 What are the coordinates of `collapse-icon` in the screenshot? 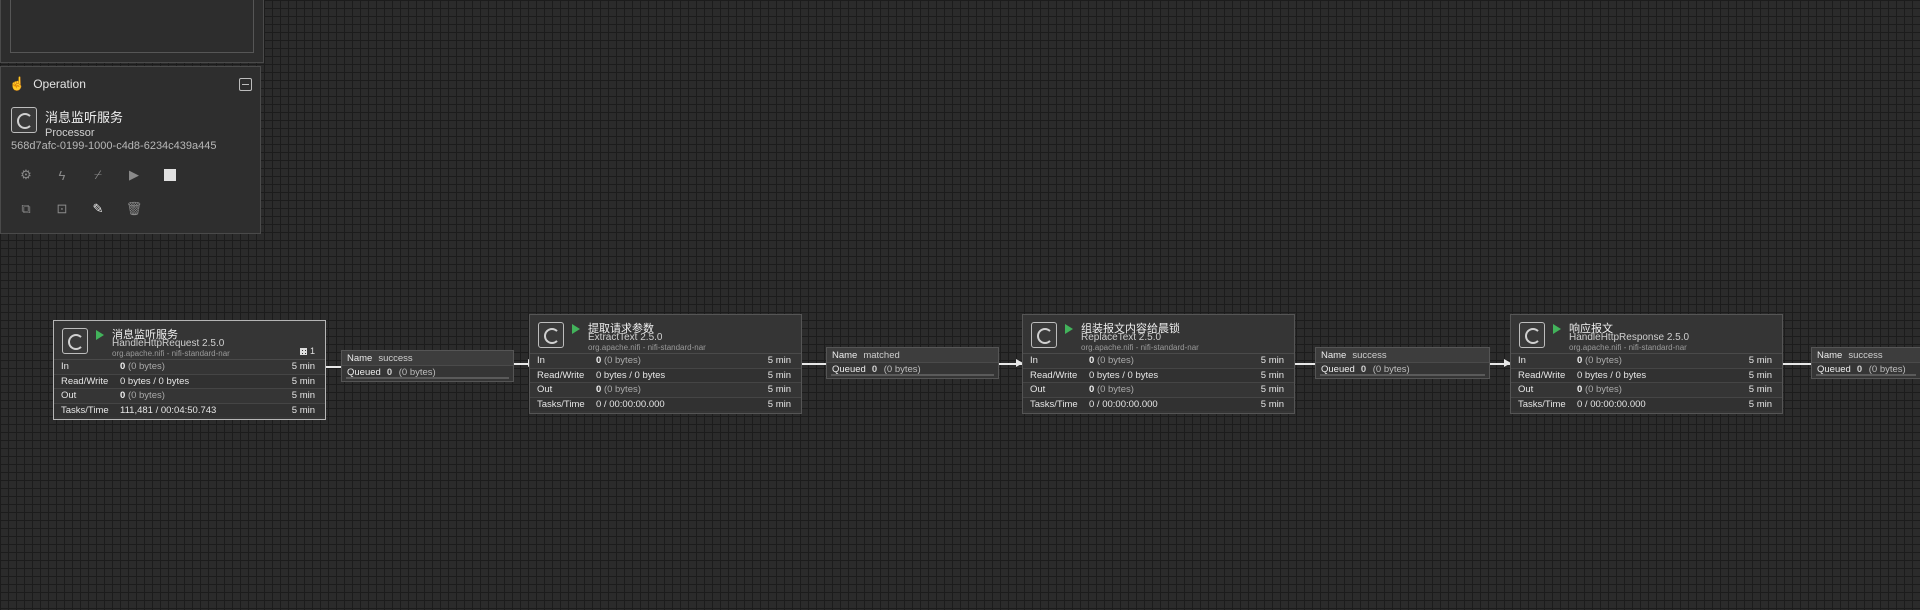 It's located at (245, 84).